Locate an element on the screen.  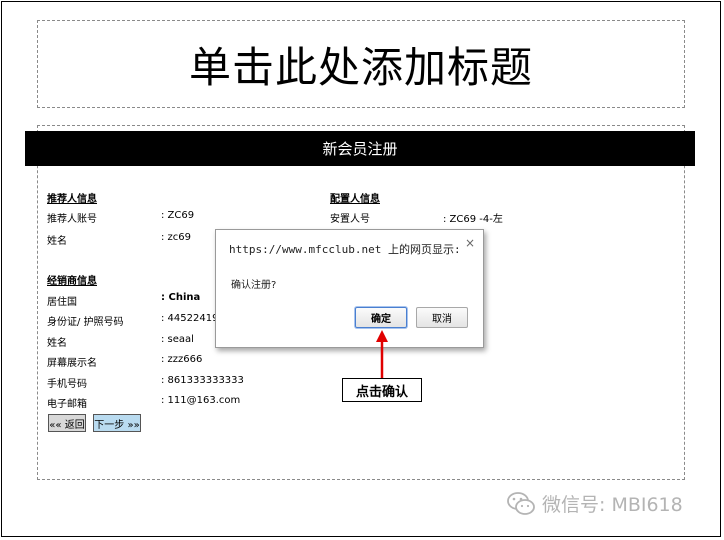
watermark: 微信号: MBI618 is located at coordinates (594, 503).